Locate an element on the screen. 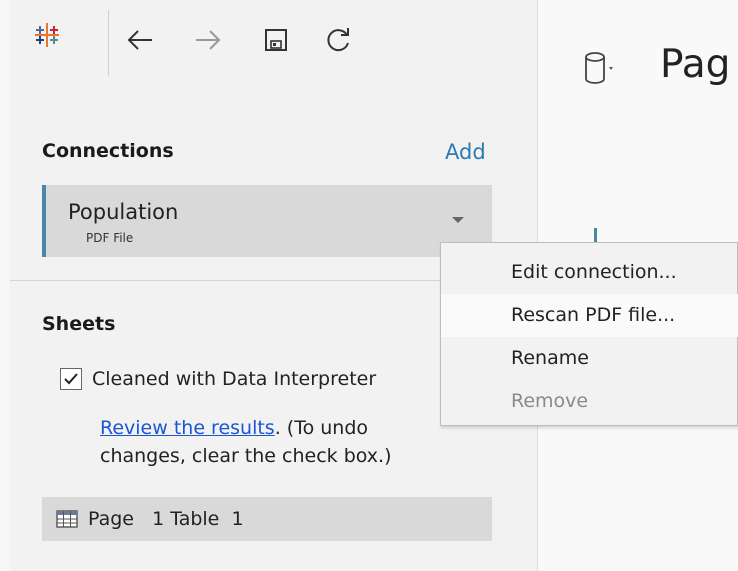 The image size is (738, 571). save-icon is located at coordinates (276, 40).